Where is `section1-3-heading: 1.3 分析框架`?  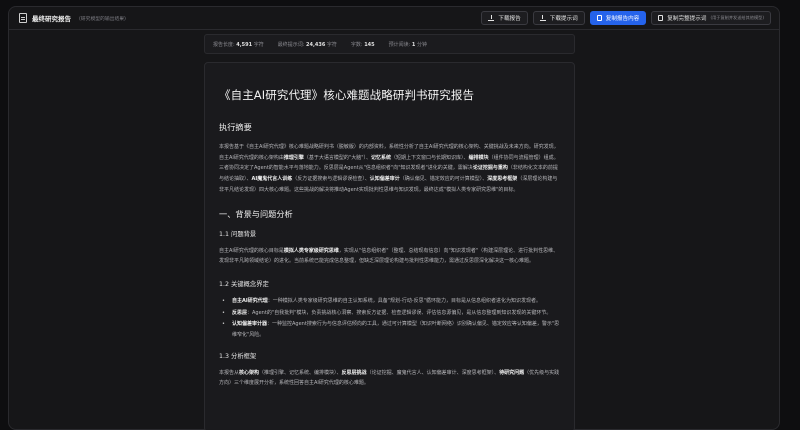 section1-3-heading: 1.3 分析框架 is located at coordinates (238, 356).